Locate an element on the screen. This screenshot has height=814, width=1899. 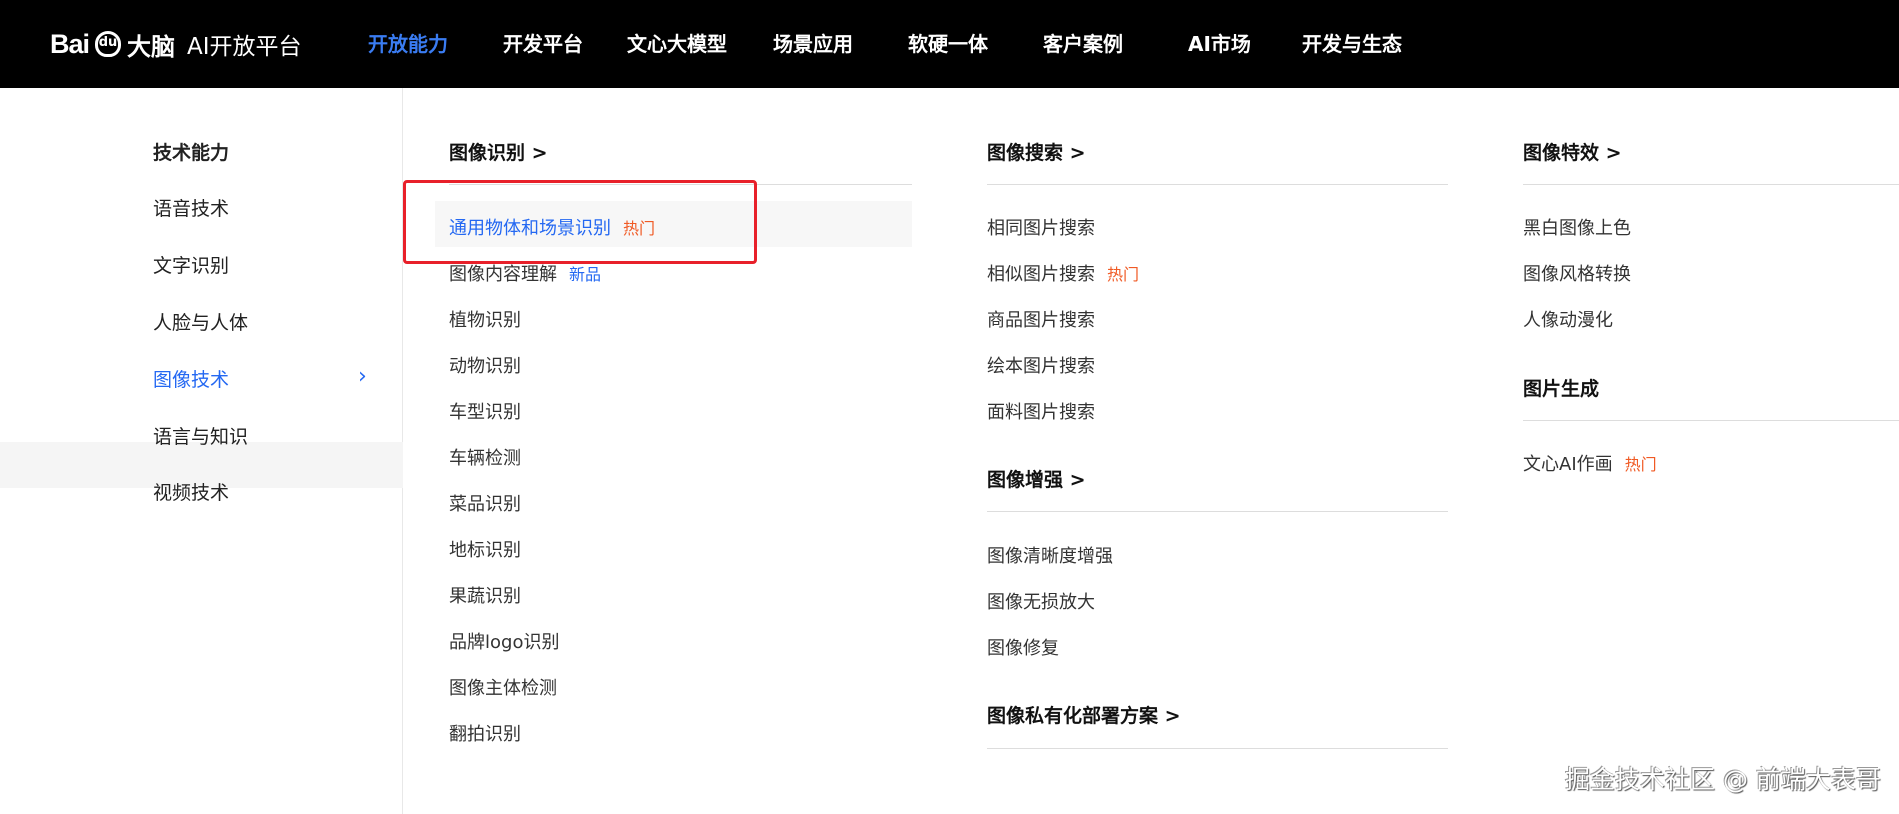
nav-ecosystem: 开发与生态 is located at coordinates (1352, 42).